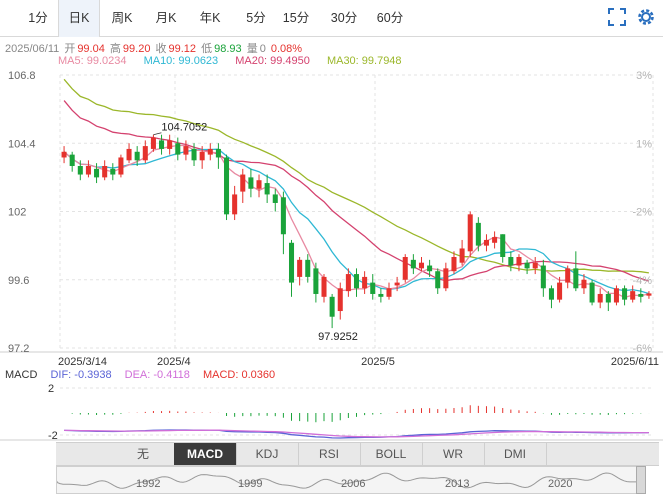  Describe the element at coordinates (329, 454) in the screenshot. I see `indicator-button-3: RSI` at that location.